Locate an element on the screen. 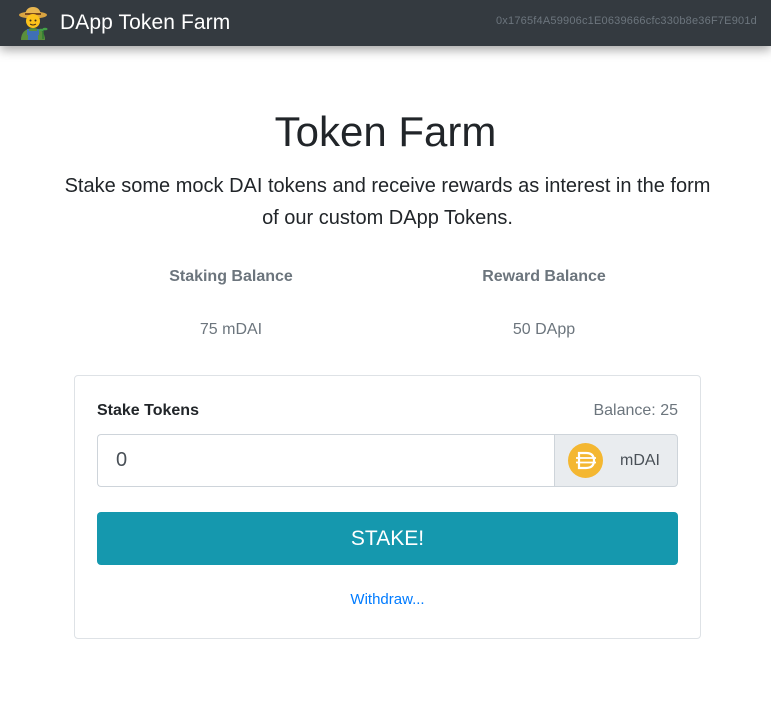  page-title: Token Farm is located at coordinates (385, 131).